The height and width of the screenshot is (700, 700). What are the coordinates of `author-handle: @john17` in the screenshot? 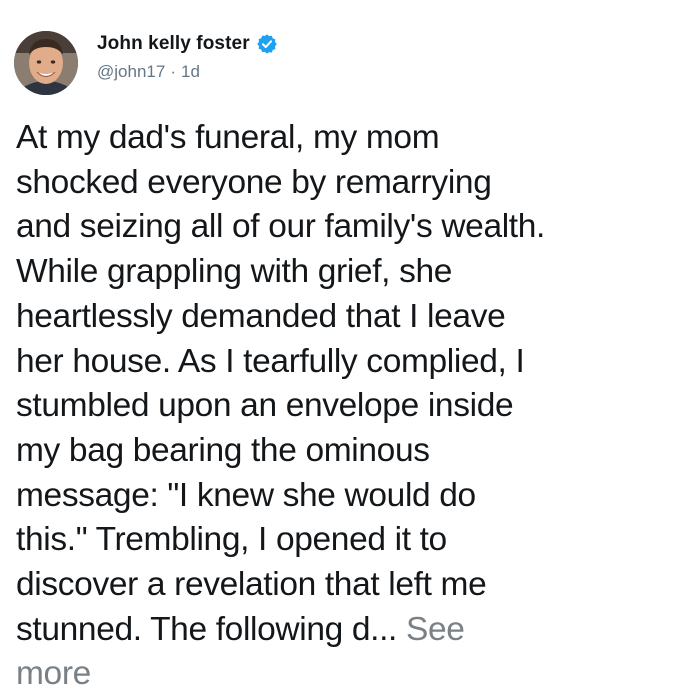 It's located at (131, 71).